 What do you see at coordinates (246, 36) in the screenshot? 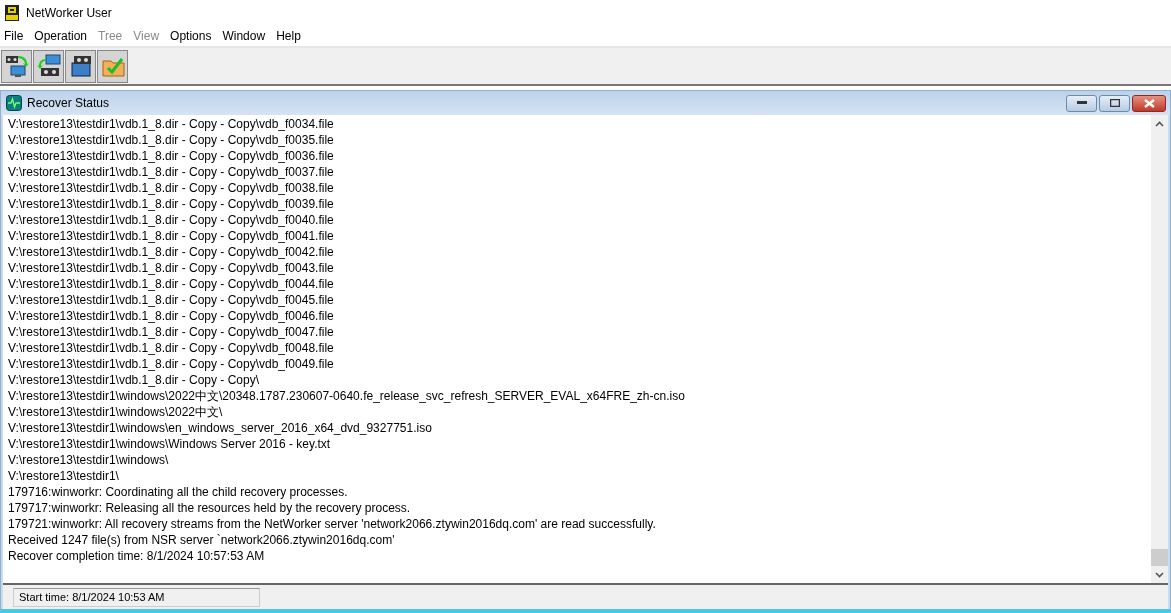
I see `menu-item: Window` at bounding box center [246, 36].